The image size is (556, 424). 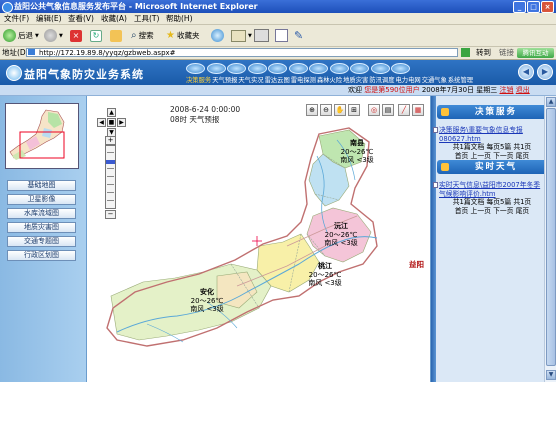 What do you see at coordinates (434, 79) in the screenshot?
I see `nav-traffic-weather: 交通气象` at bounding box center [434, 79].